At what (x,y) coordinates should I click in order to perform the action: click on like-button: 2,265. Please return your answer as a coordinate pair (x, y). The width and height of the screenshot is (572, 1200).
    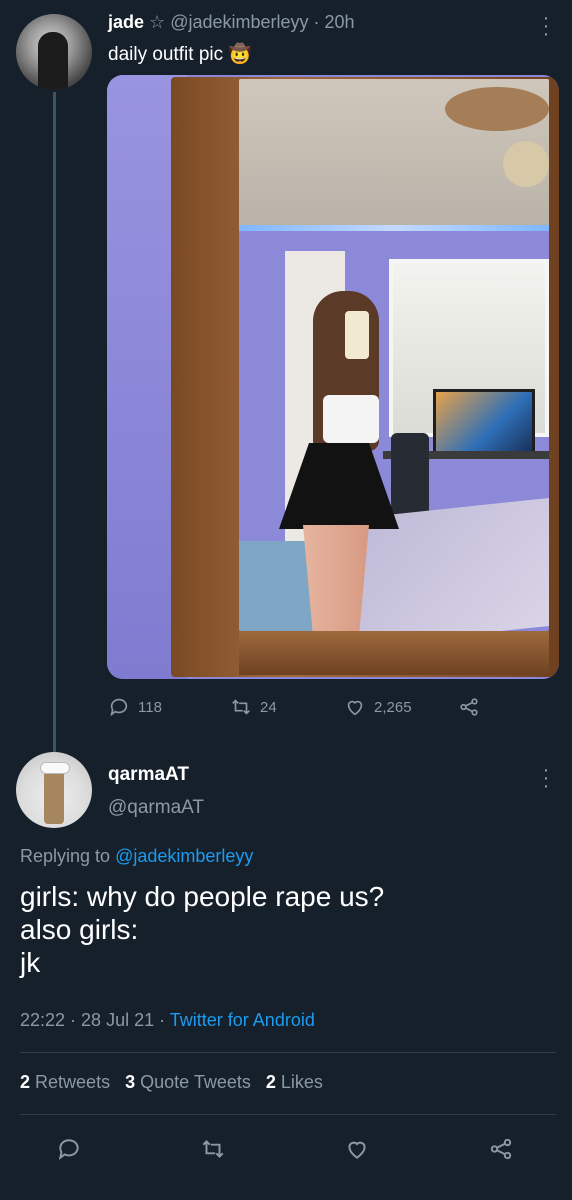
    Looking at the image, I should click on (378, 707).